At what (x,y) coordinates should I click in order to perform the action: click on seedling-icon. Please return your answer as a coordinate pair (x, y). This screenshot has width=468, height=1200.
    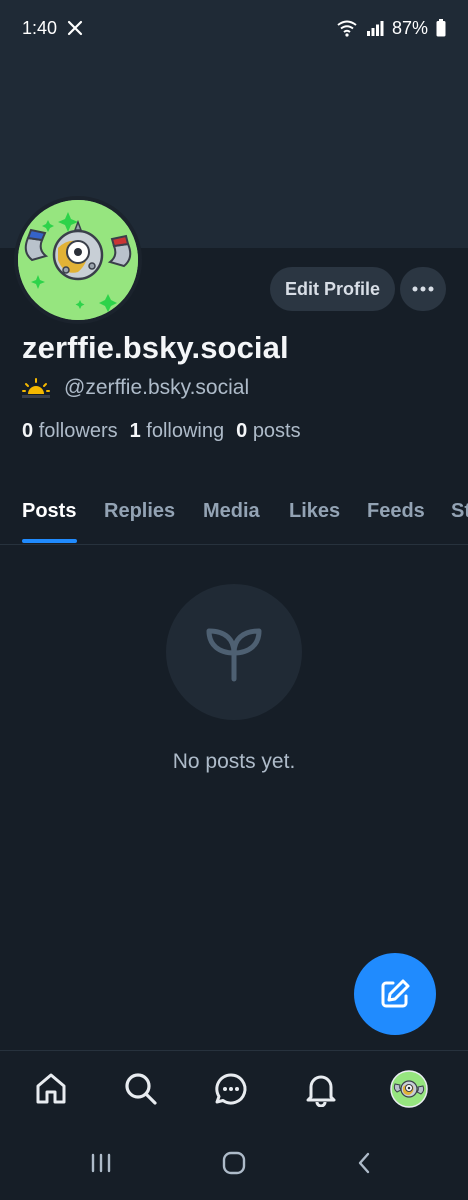
    Looking at the image, I should click on (234, 655).